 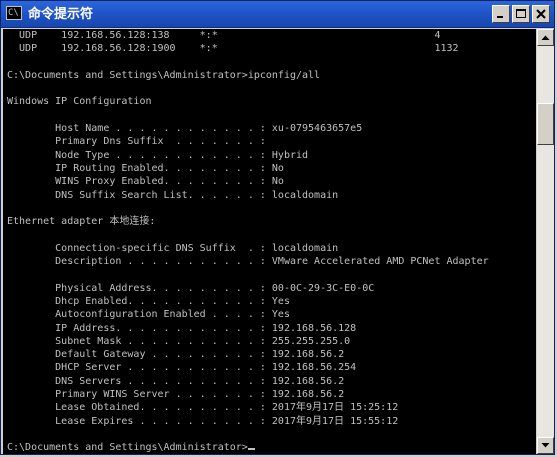 I want to click on text-cursor, so click(x=251, y=449).